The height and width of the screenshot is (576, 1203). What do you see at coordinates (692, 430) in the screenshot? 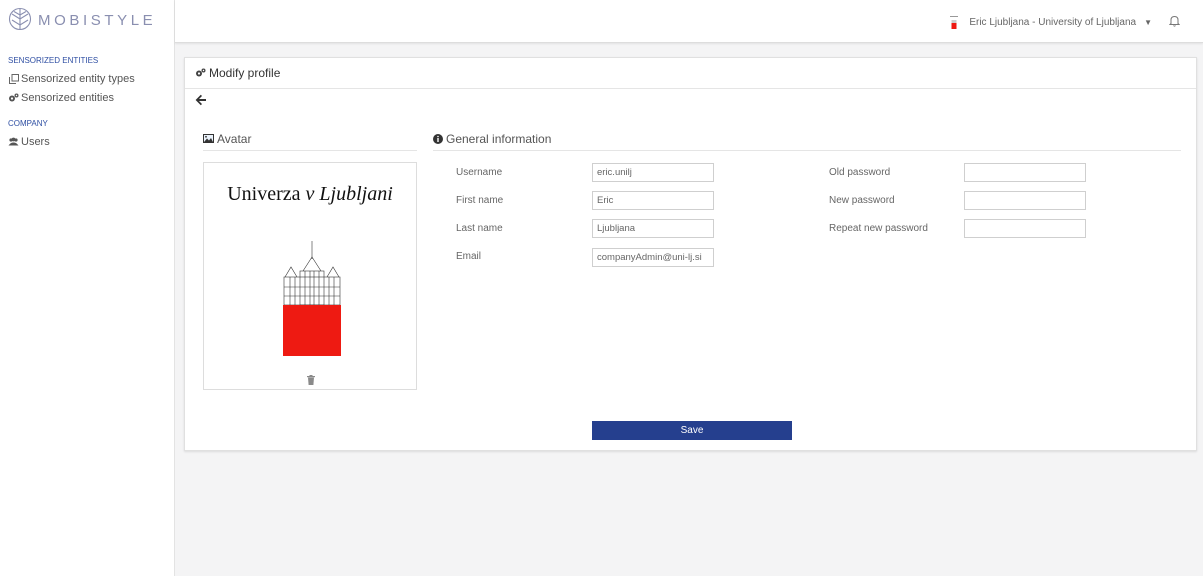
I see `save-button: Save` at bounding box center [692, 430].